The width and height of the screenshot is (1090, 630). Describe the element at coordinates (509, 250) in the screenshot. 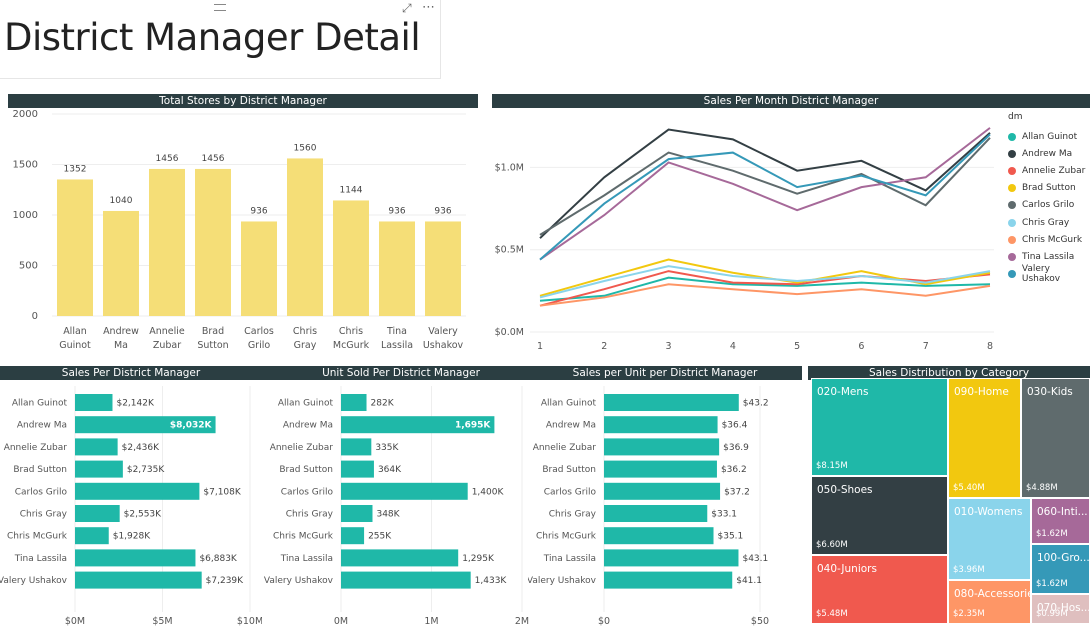

I see `y-tick-label: $0.5M` at that location.